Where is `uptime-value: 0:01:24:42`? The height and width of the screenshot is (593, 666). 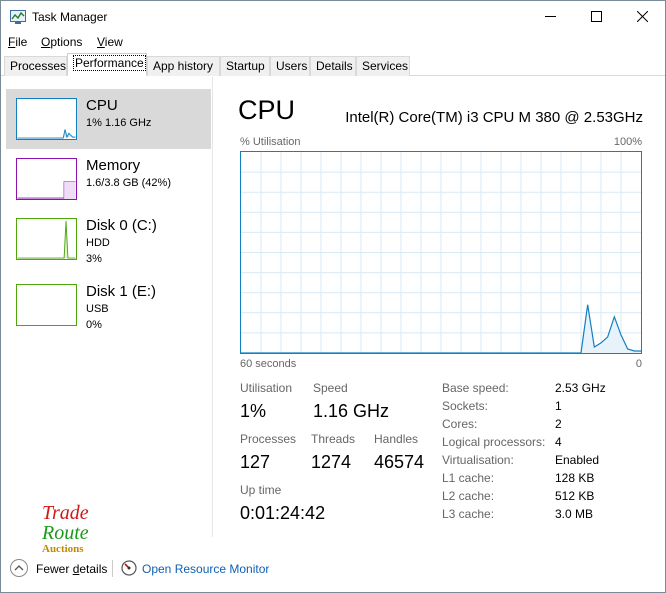 uptime-value: 0:01:24:42 is located at coordinates (283, 513).